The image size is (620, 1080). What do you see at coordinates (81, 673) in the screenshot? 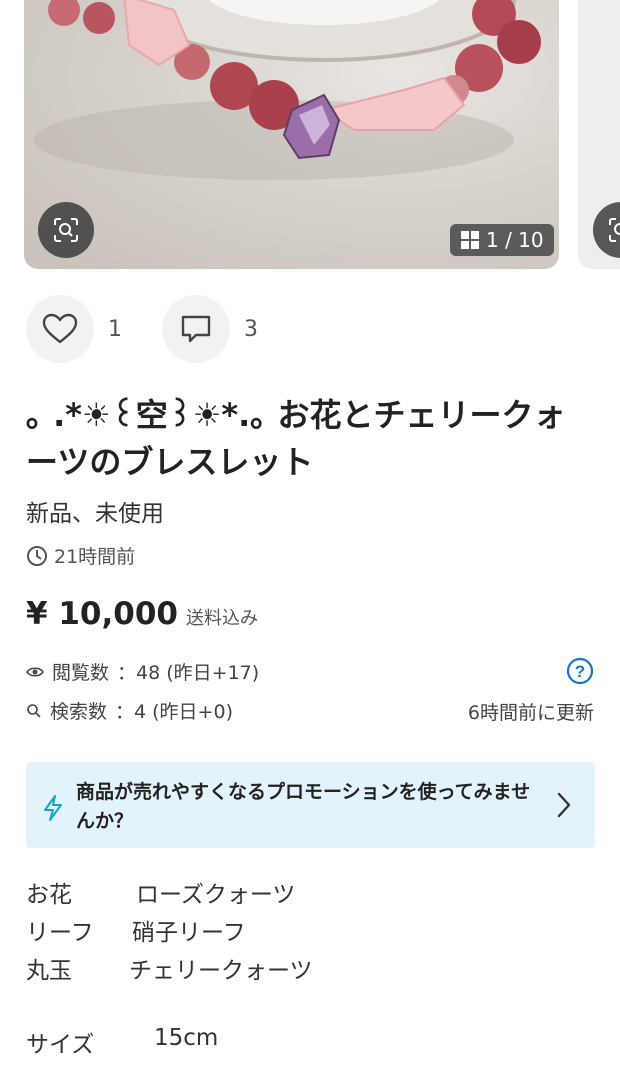
I see `view-count-label: 閲覧数` at bounding box center [81, 673].